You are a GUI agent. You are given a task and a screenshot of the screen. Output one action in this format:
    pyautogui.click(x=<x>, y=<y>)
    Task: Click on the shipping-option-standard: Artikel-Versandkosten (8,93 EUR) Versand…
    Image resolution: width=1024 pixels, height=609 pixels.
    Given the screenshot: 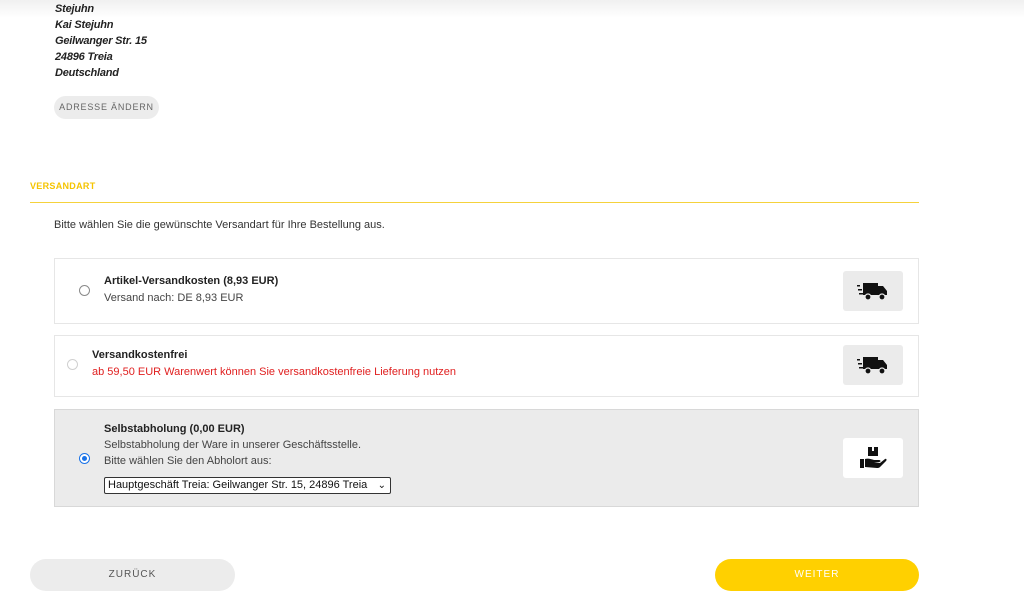 What is the action you would take?
    pyautogui.click(x=486, y=291)
    